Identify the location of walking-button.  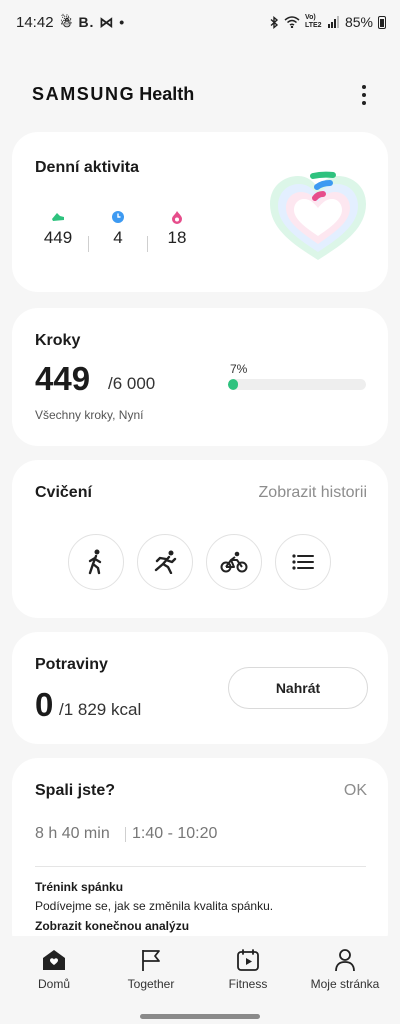
(96, 562).